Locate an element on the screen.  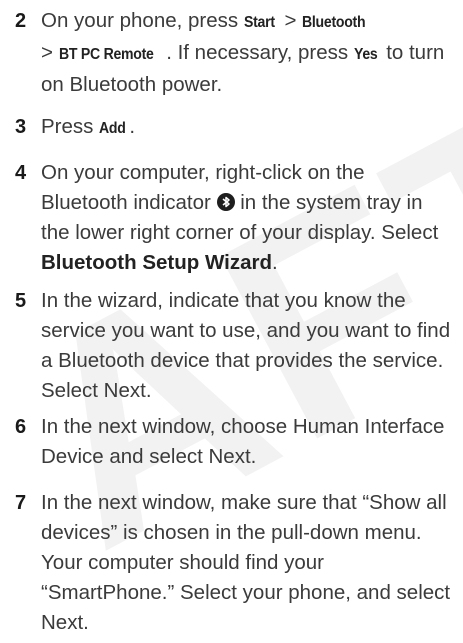
step-number: 3 is located at coordinates (21, 127).